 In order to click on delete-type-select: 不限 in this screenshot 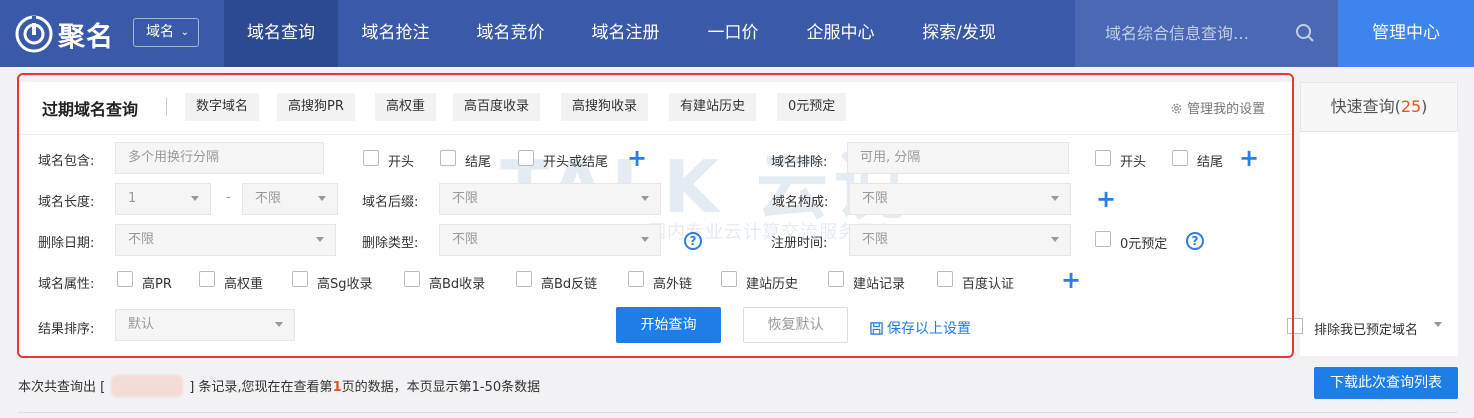, I will do `click(550, 240)`.